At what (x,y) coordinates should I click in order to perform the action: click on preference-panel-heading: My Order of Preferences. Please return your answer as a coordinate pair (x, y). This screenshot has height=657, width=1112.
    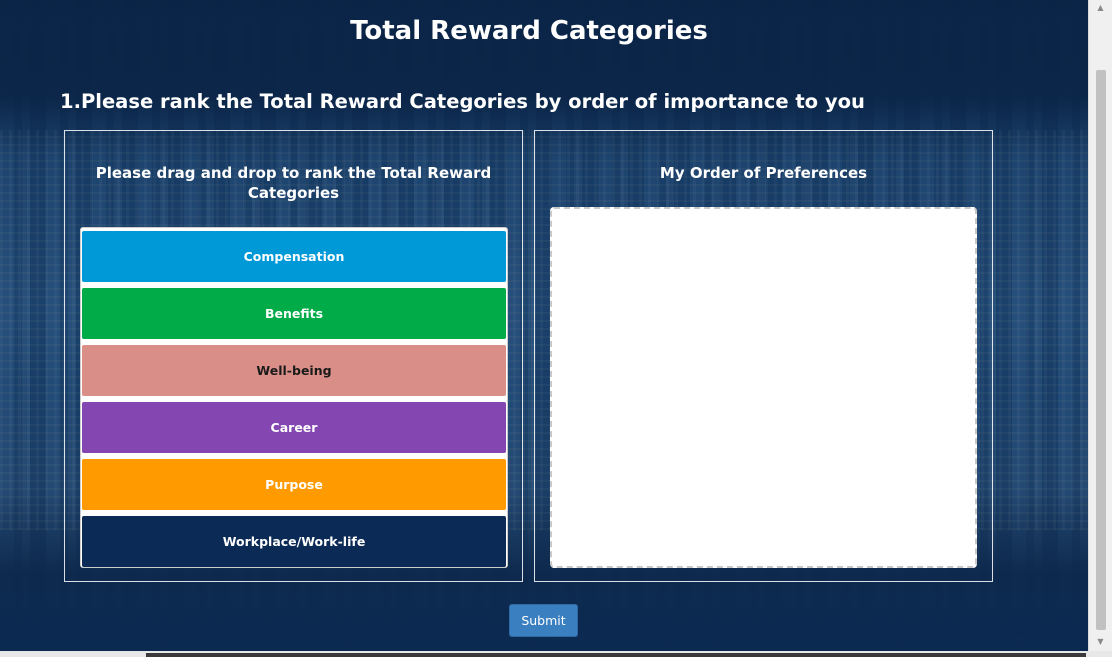
    Looking at the image, I should click on (763, 173).